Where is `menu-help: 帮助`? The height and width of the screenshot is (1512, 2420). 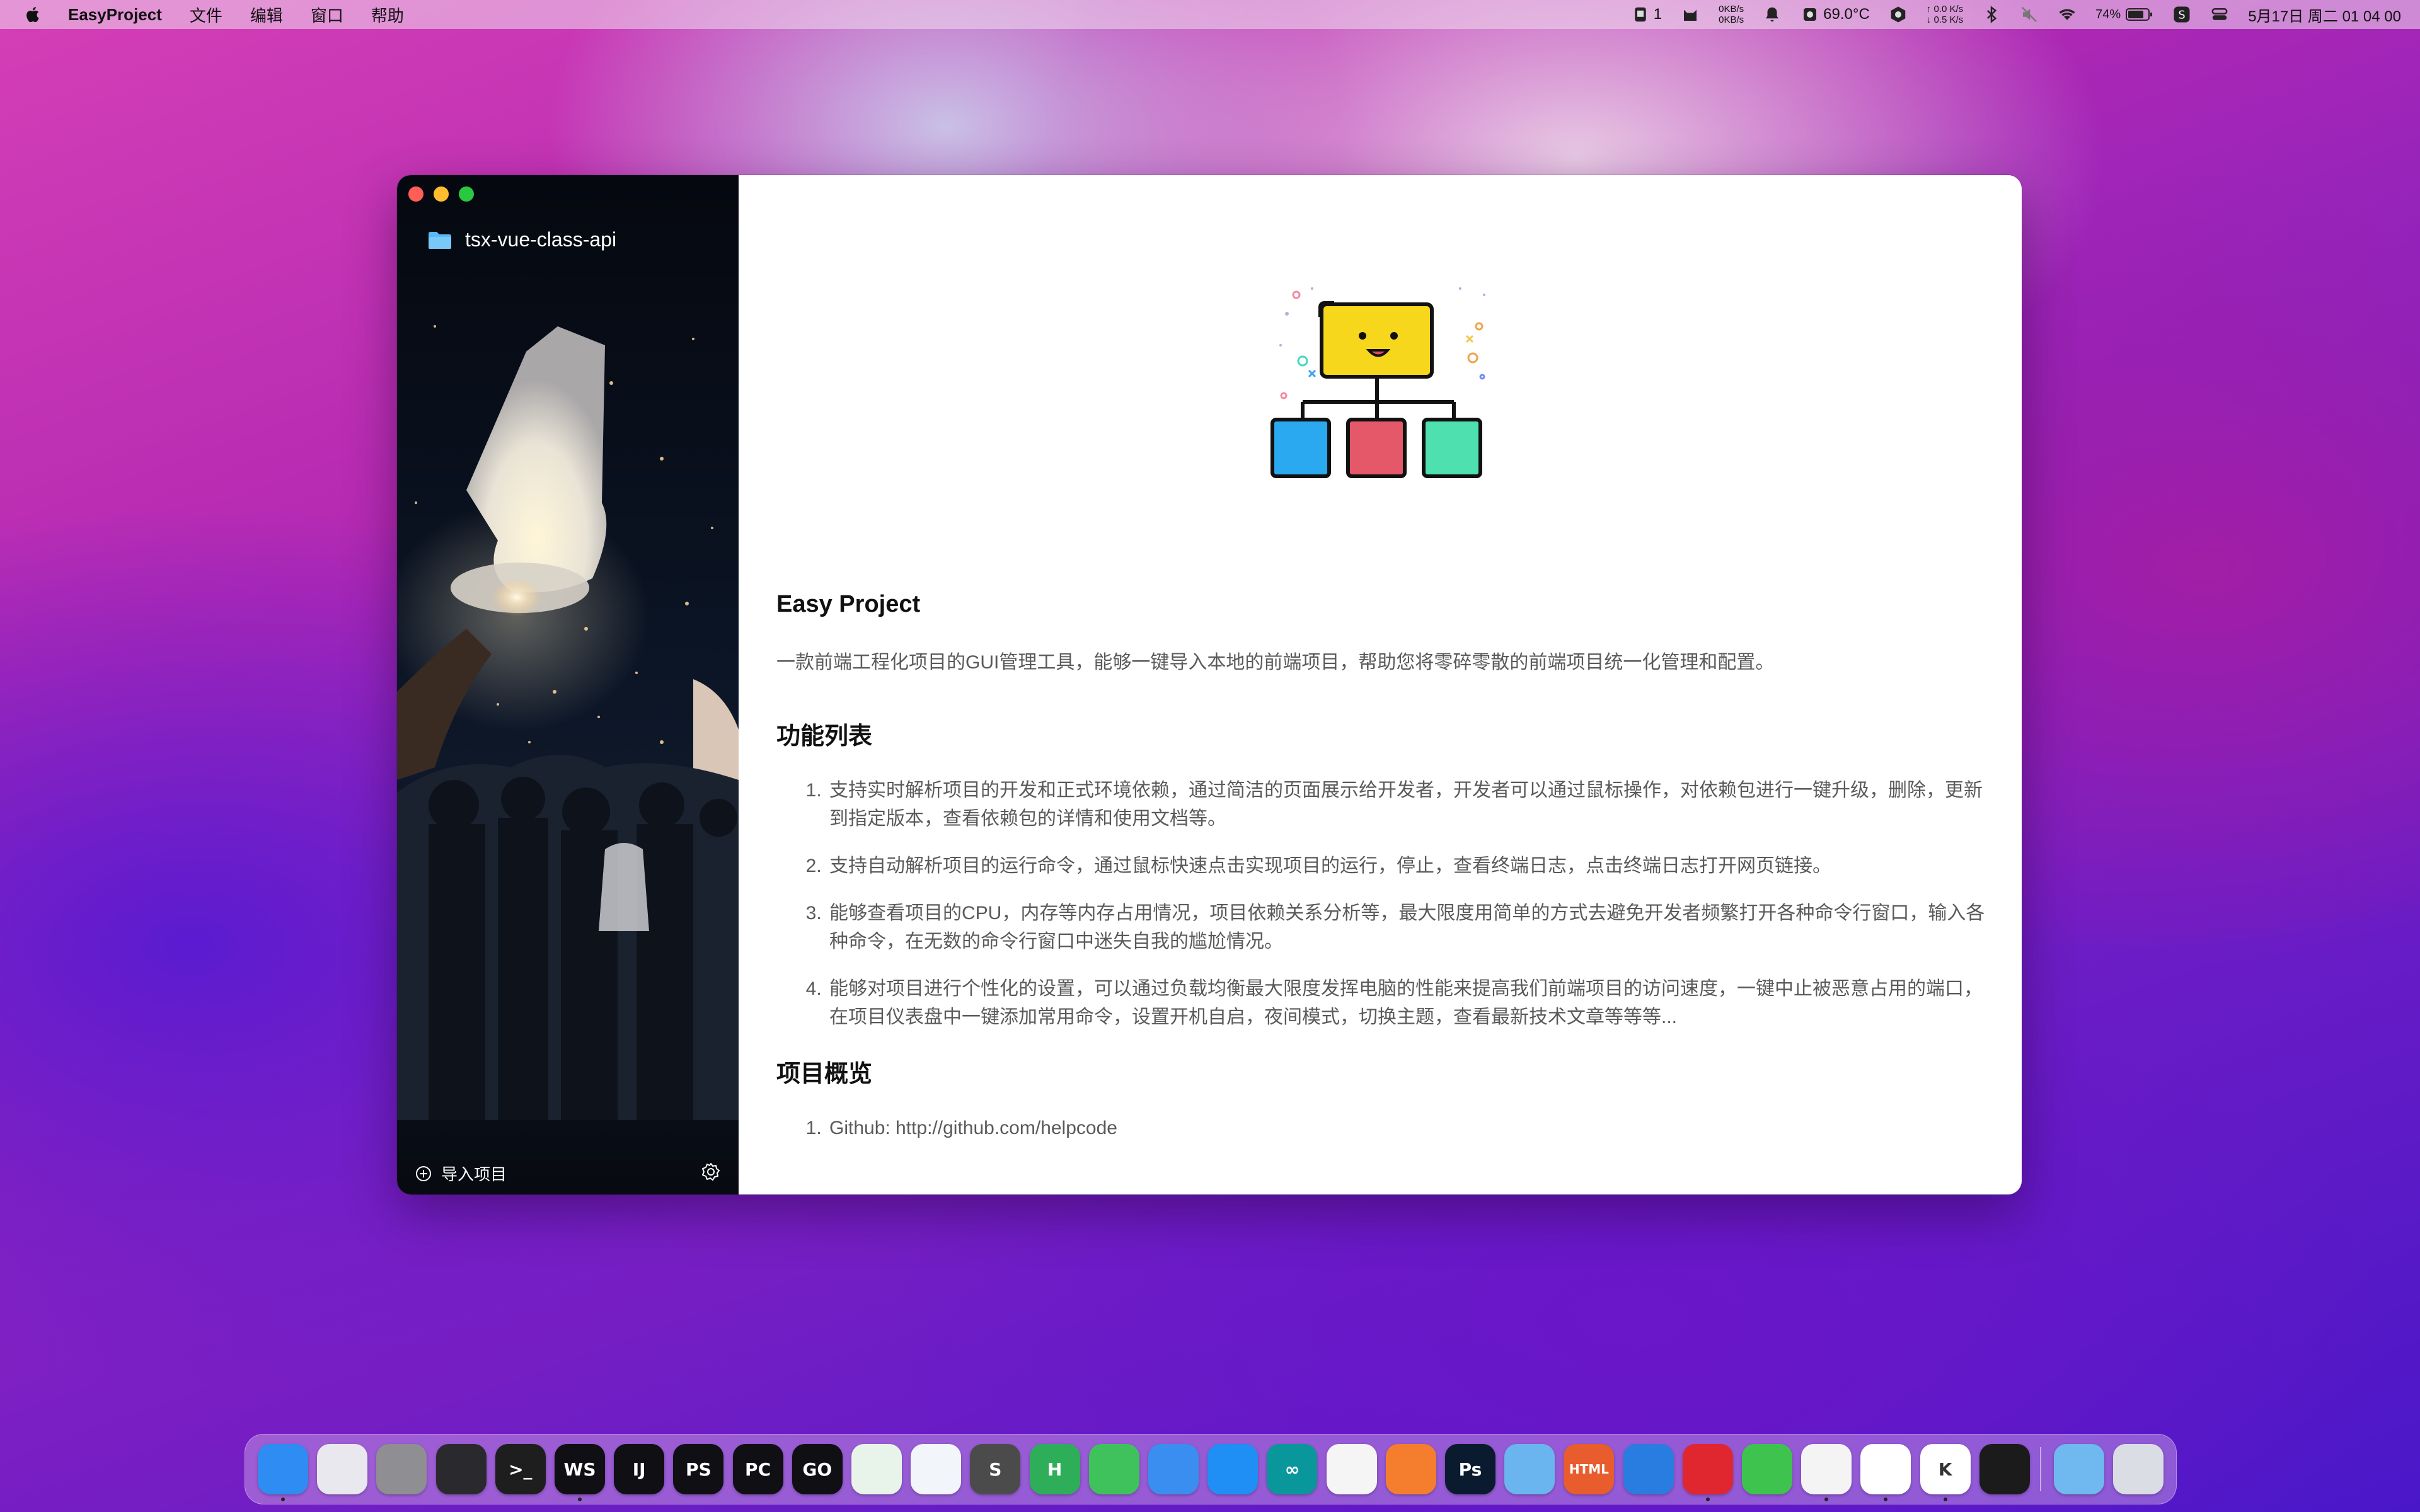
menu-help: 帮助 is located at coordinates (388, 14).